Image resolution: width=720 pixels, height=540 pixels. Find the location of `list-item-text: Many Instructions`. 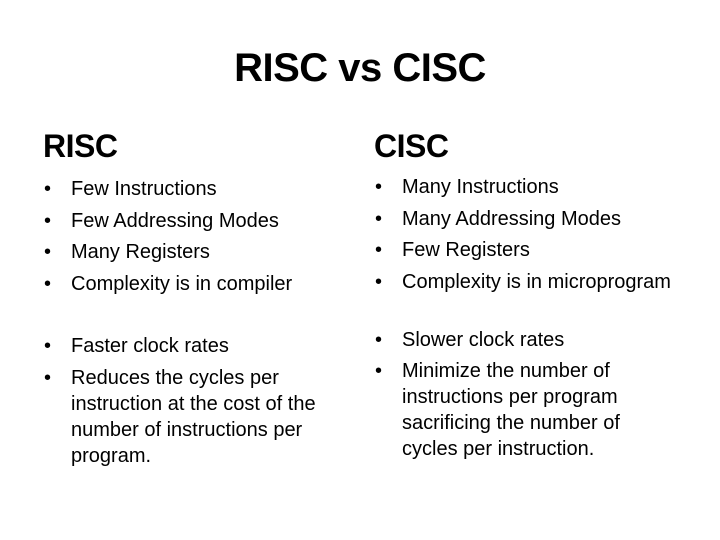

list-item-text: Many Instructions is located at coordinates (480, 187).